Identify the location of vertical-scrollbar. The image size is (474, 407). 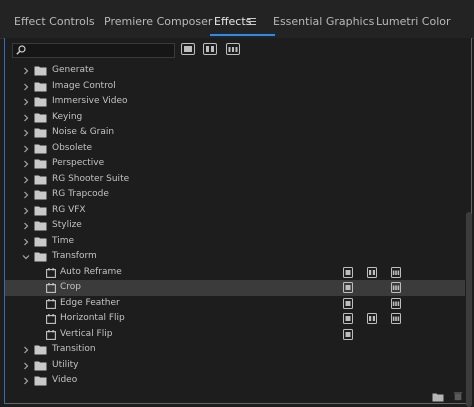
(469, 239).